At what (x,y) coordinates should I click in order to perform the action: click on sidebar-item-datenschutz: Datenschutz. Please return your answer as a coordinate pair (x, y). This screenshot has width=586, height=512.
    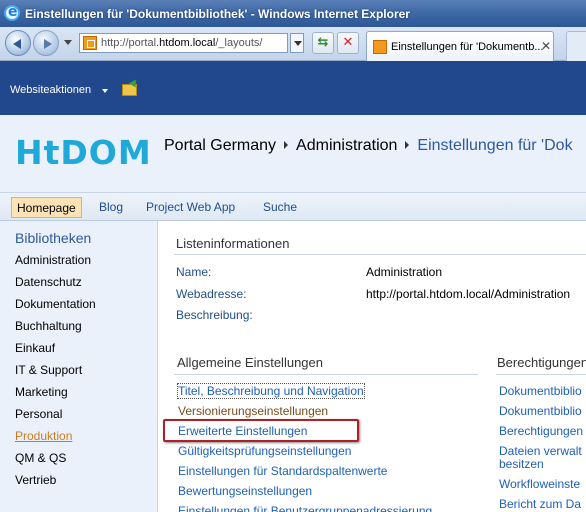
    Looking at the image, I should click on (48, 282).